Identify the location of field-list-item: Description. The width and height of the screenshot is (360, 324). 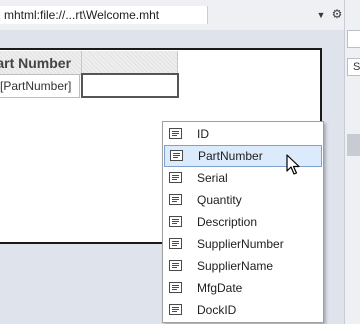
(243, 222).